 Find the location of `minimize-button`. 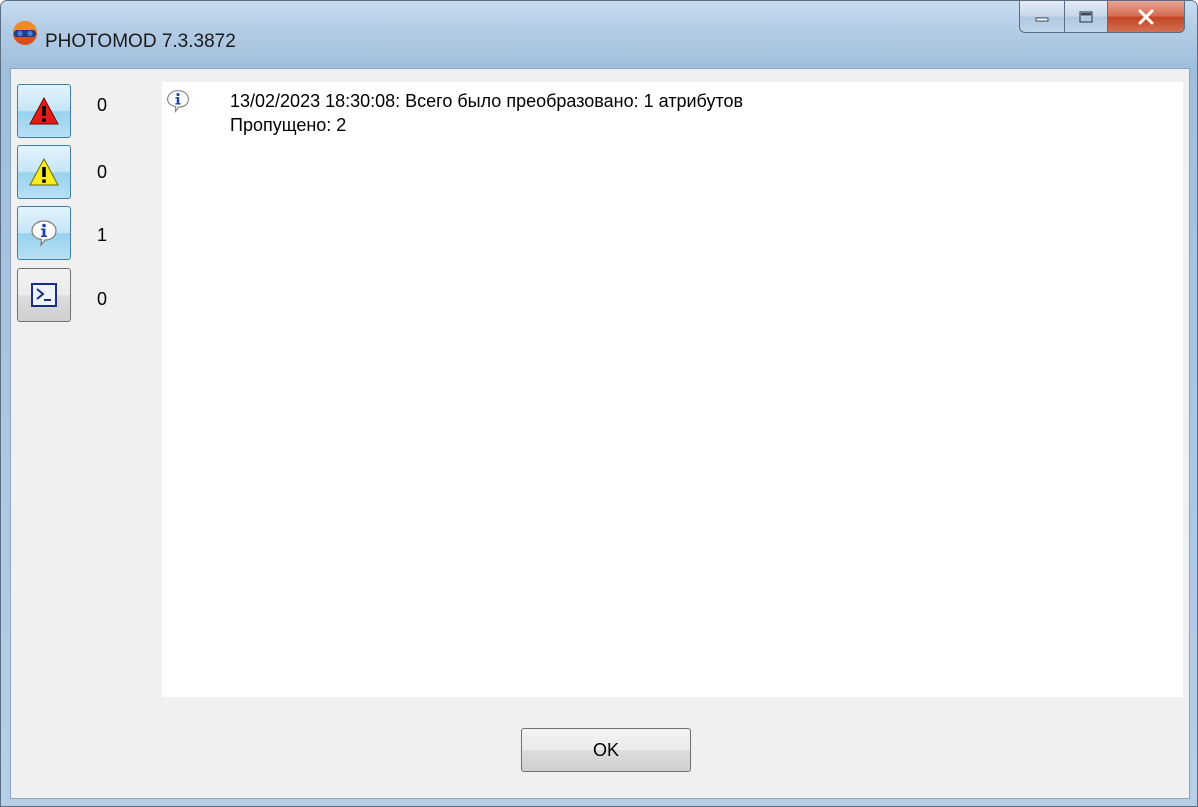

minimize-button is located at coordinates (1042, 17).